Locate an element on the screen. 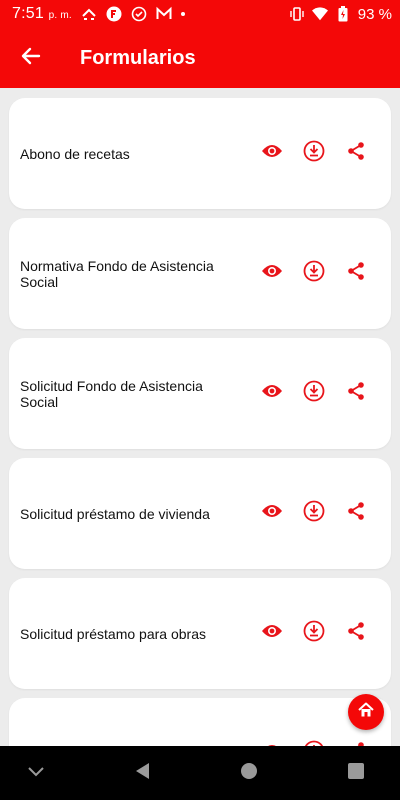 This screenshot has width=400, height=800. gmail-icon is located at coordinates (164, 14).